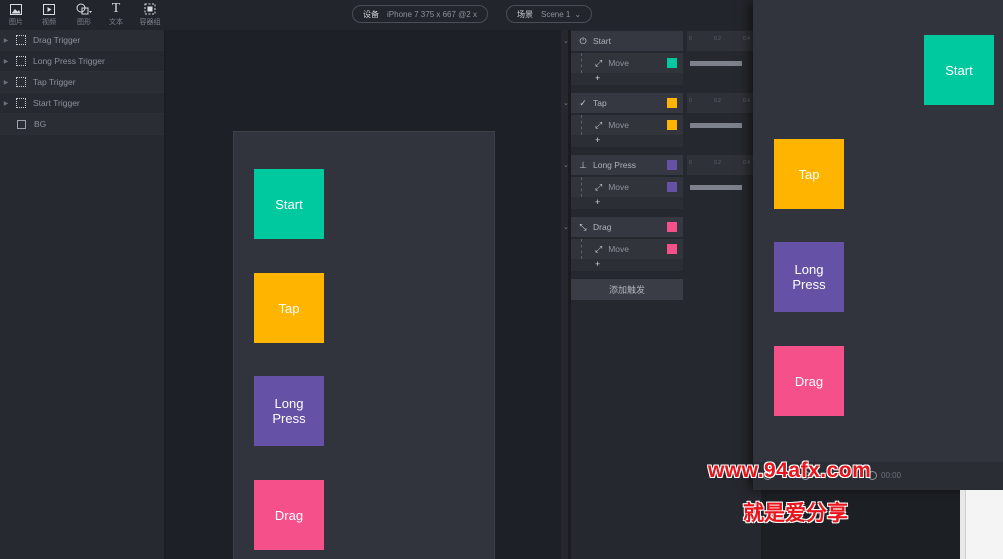 This screenshot has width=1003, height=559. I want to click on preview-drag-box: Drag, so click(809, 381).